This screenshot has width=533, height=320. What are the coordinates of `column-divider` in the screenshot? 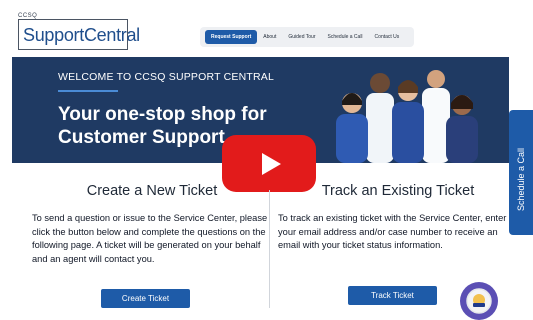 It's located at (269, 249).